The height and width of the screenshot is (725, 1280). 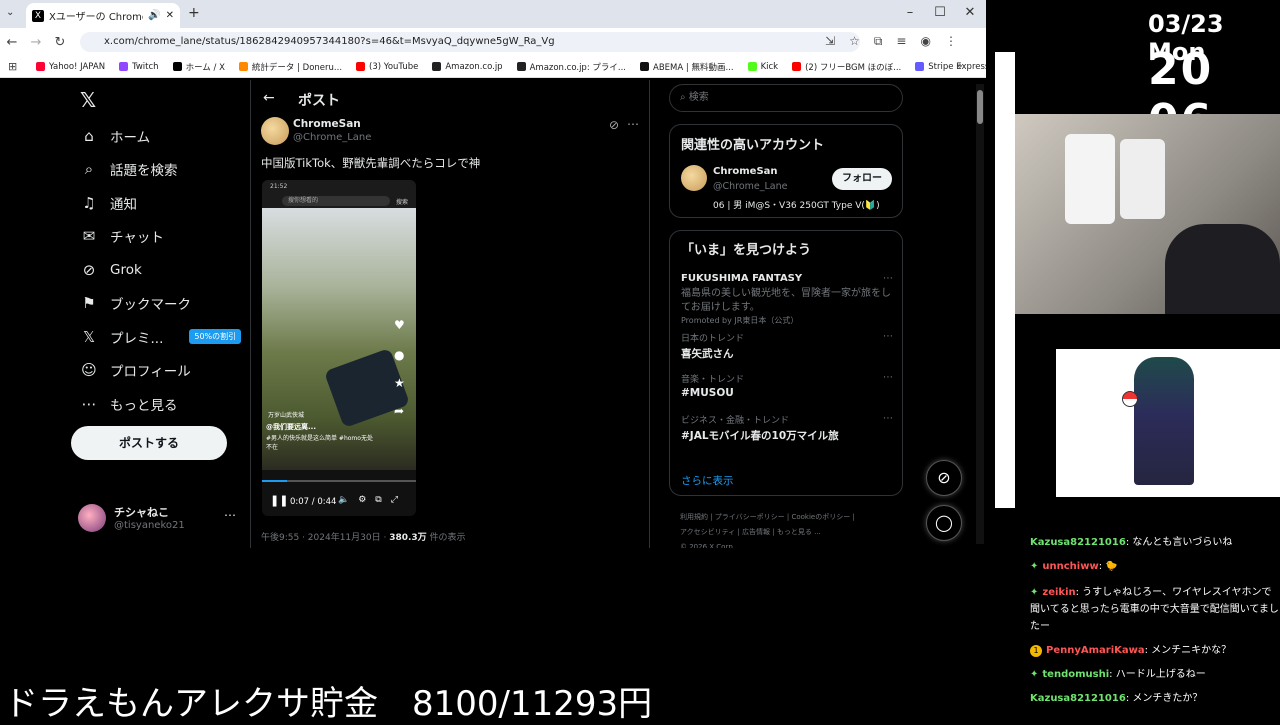 What do you see at coordinates (878, 41) in the screenshot?
I see `extensions-icon: ⧉` at bounding box center [878, 41].